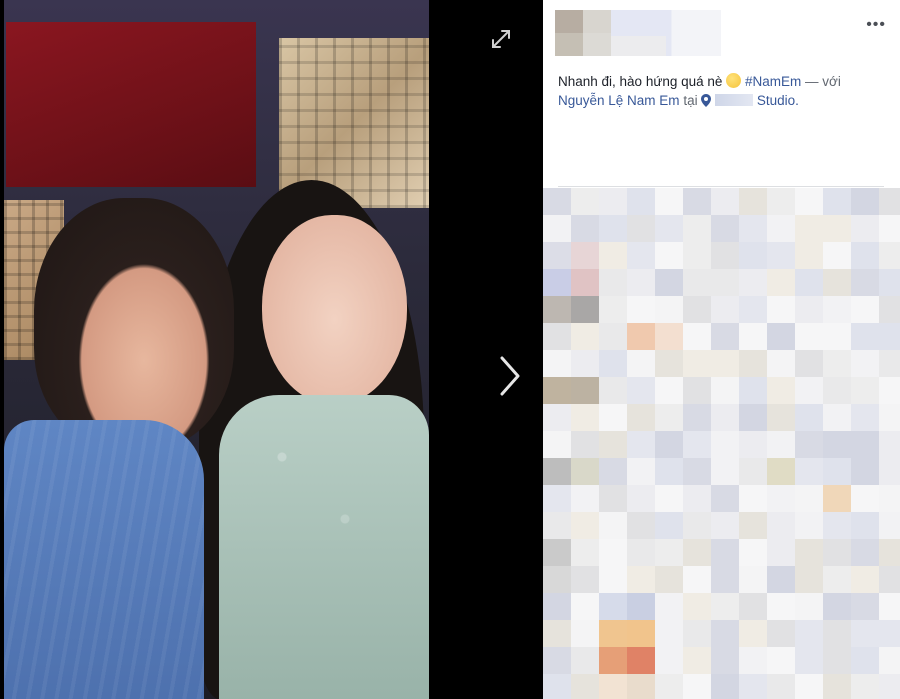 This screenshot has width=900, height=699. What do you see at coordinates (583, 33) in the screenshot?
I see `avatar` at bounding box center [583, 33].